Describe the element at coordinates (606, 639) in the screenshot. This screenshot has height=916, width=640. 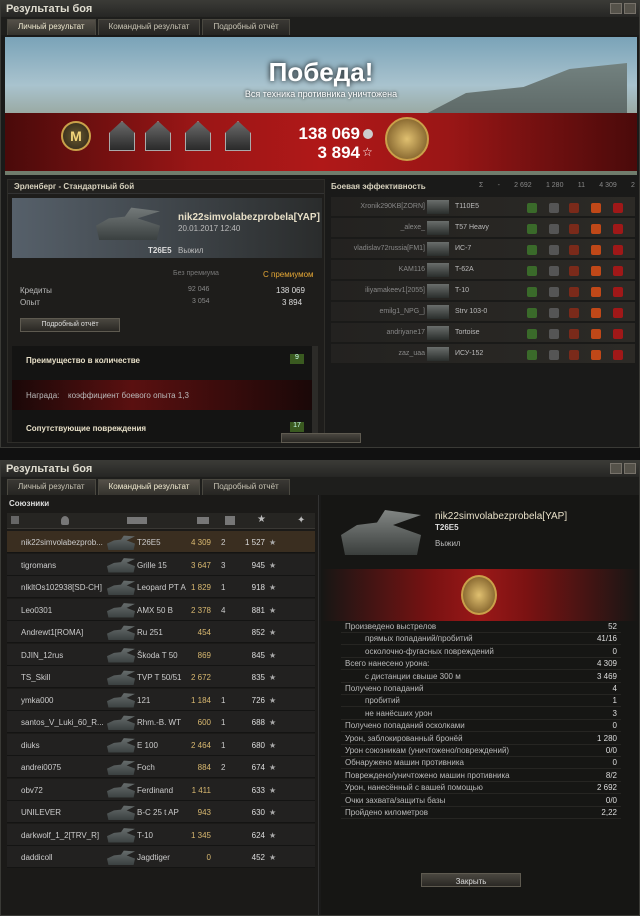
I see `stat-value: 41/16` at that location.